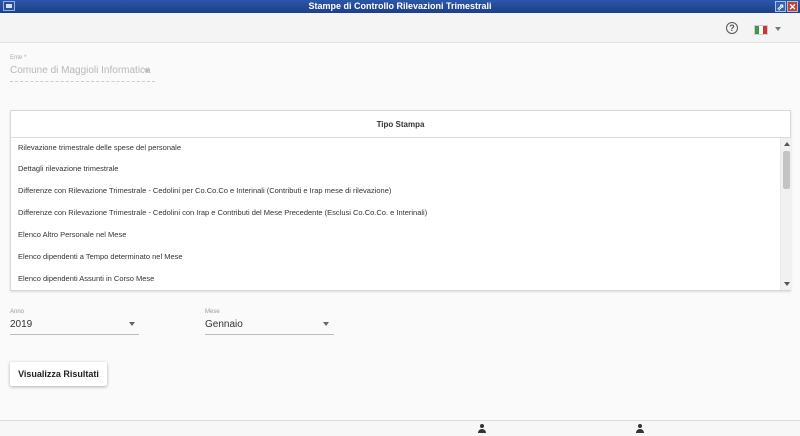 The image size is (800, 436). Describe the element at coordinates (58, 374) in the screenshot. I see `visualizza-risultati-button: Visualizza Risultati` at that location.